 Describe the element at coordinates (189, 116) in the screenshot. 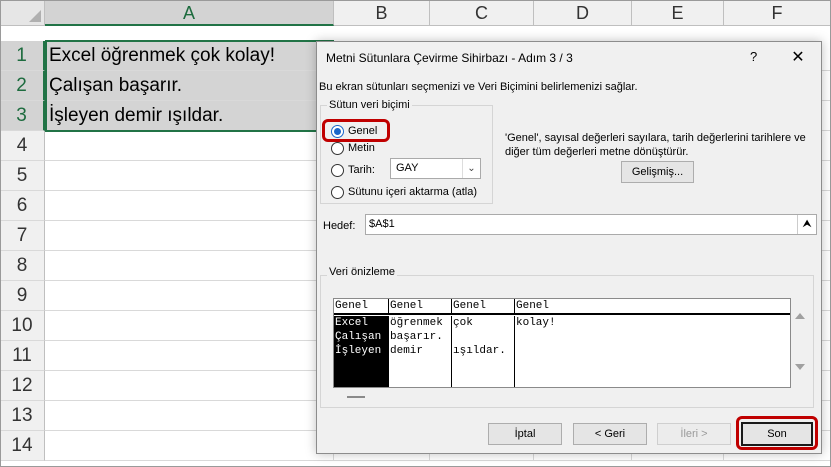

I see `cell-a3: İşleyen demir ışıldar.` at that location.